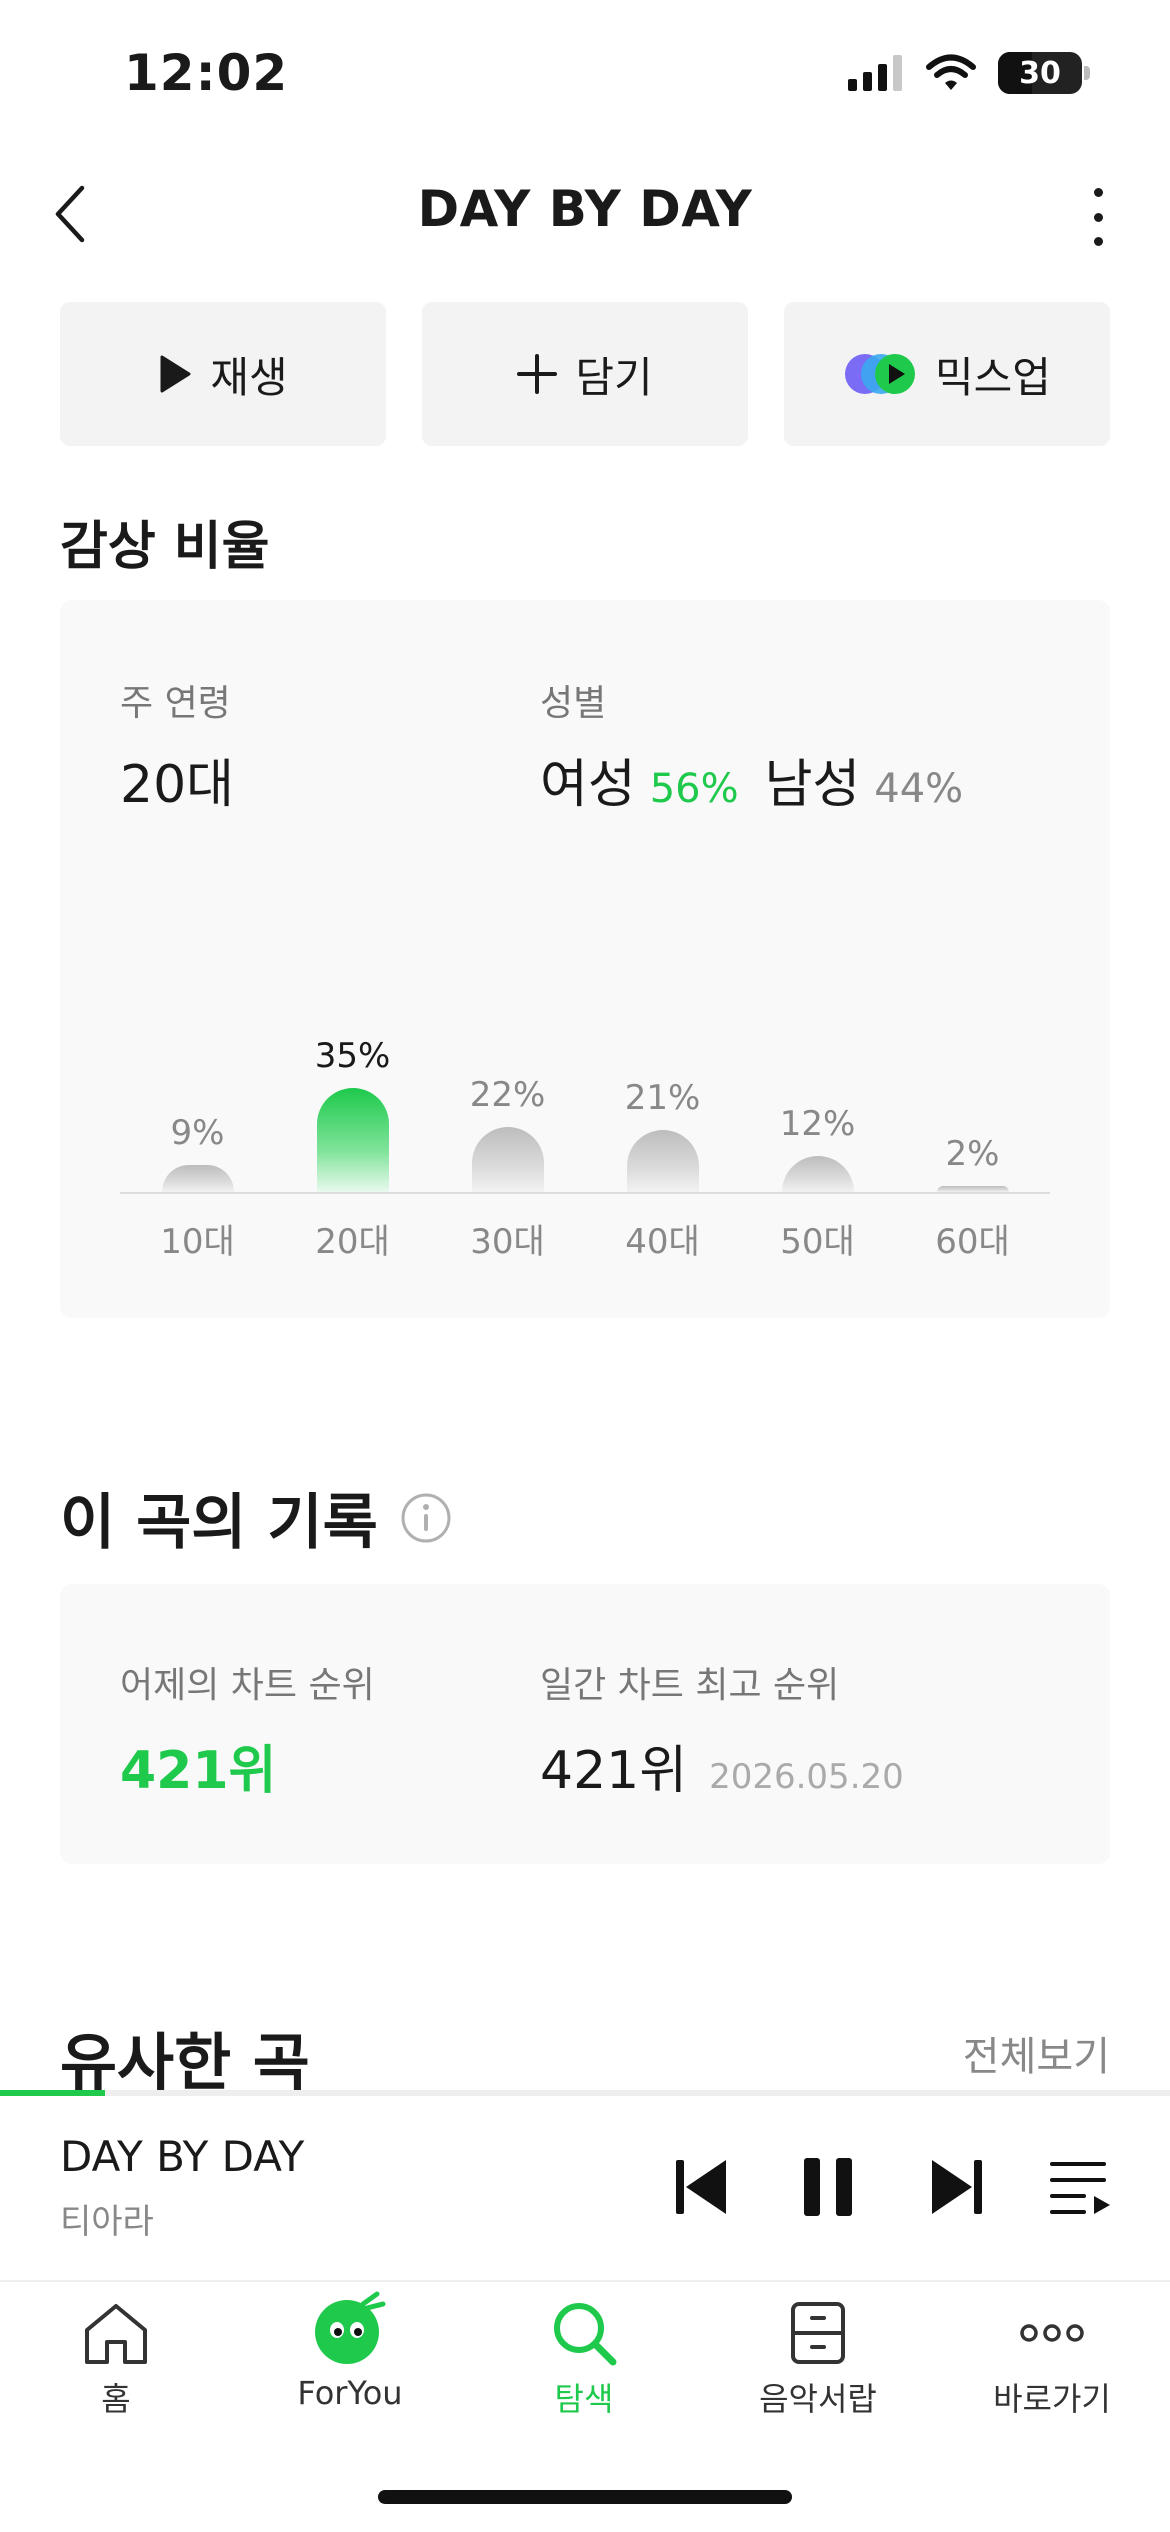 The width and height of the screenshot is (1170, 2532). What do you see at coordinates (875, 73) in the screenshot?
I see `cellular-signal-icon` at bounding box center [875, 73].